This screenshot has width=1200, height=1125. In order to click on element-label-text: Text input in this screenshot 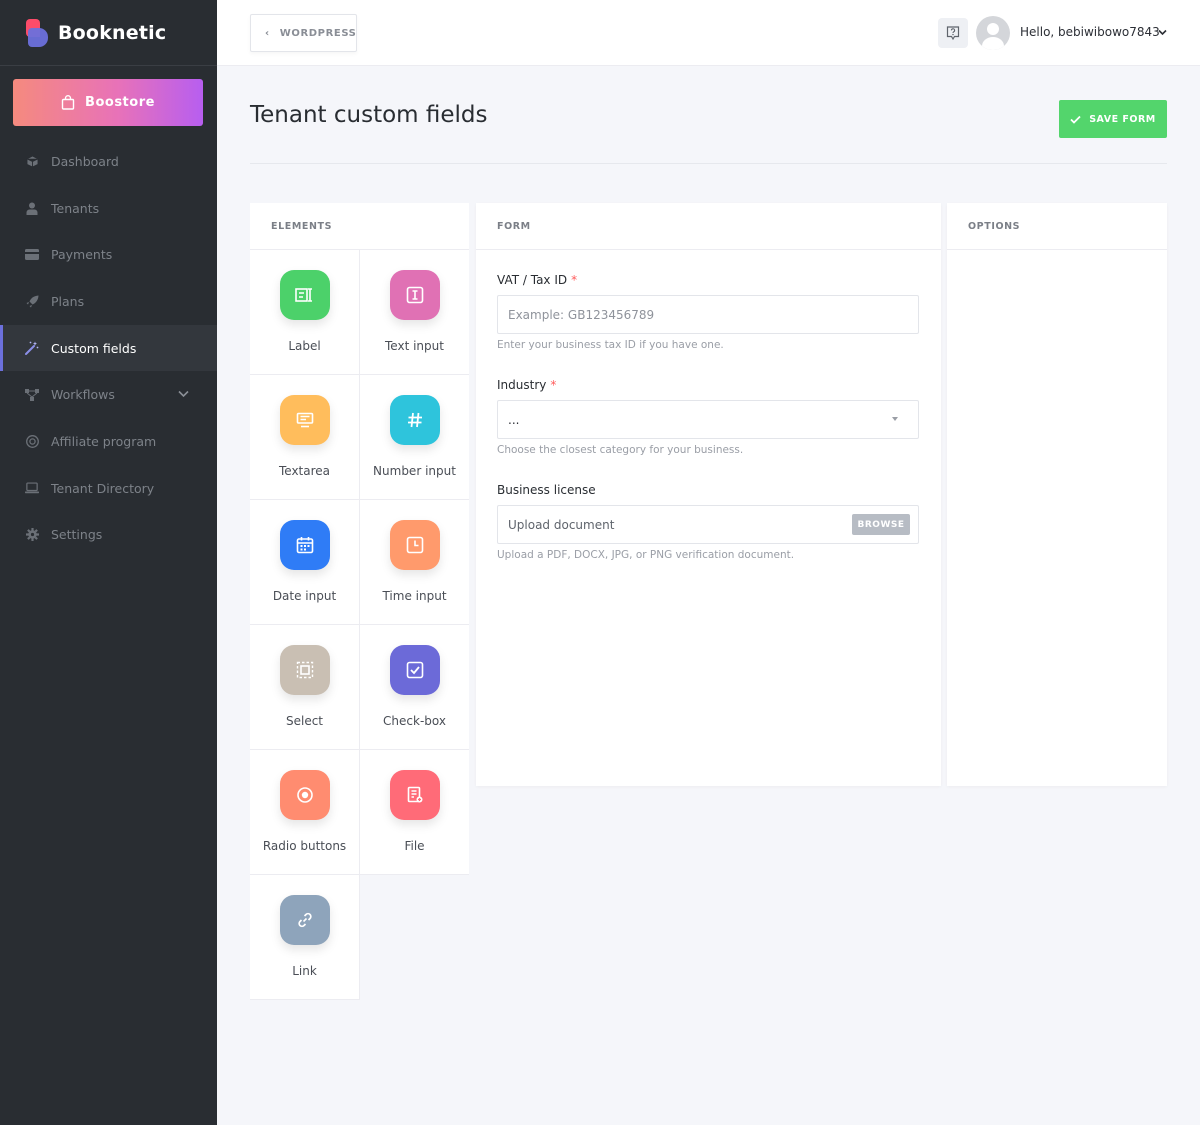, I will do `click(414, 346)`.